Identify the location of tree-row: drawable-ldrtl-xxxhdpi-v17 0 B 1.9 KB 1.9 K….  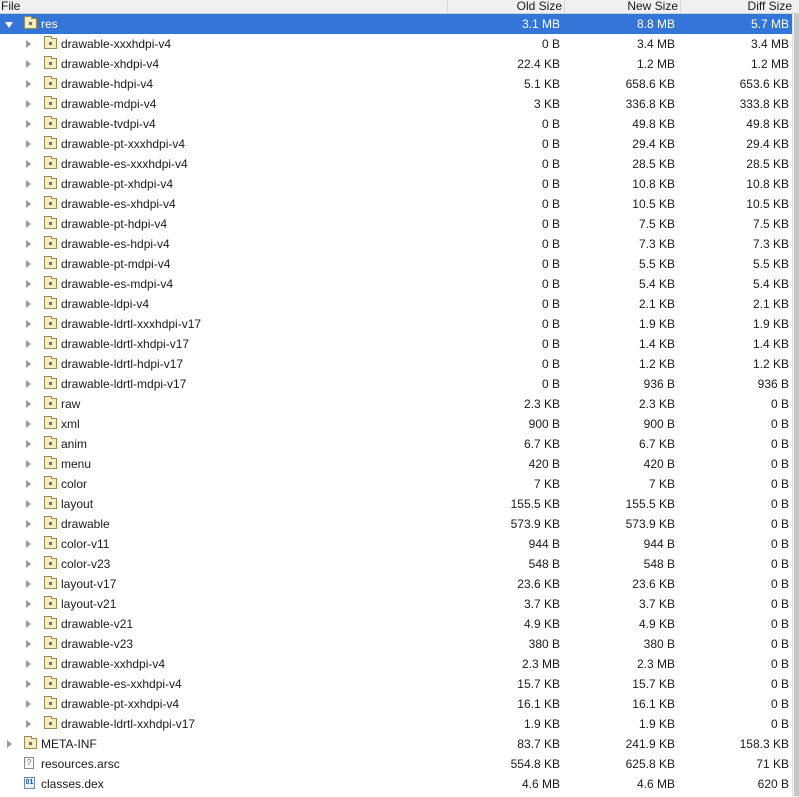
(396, 324).